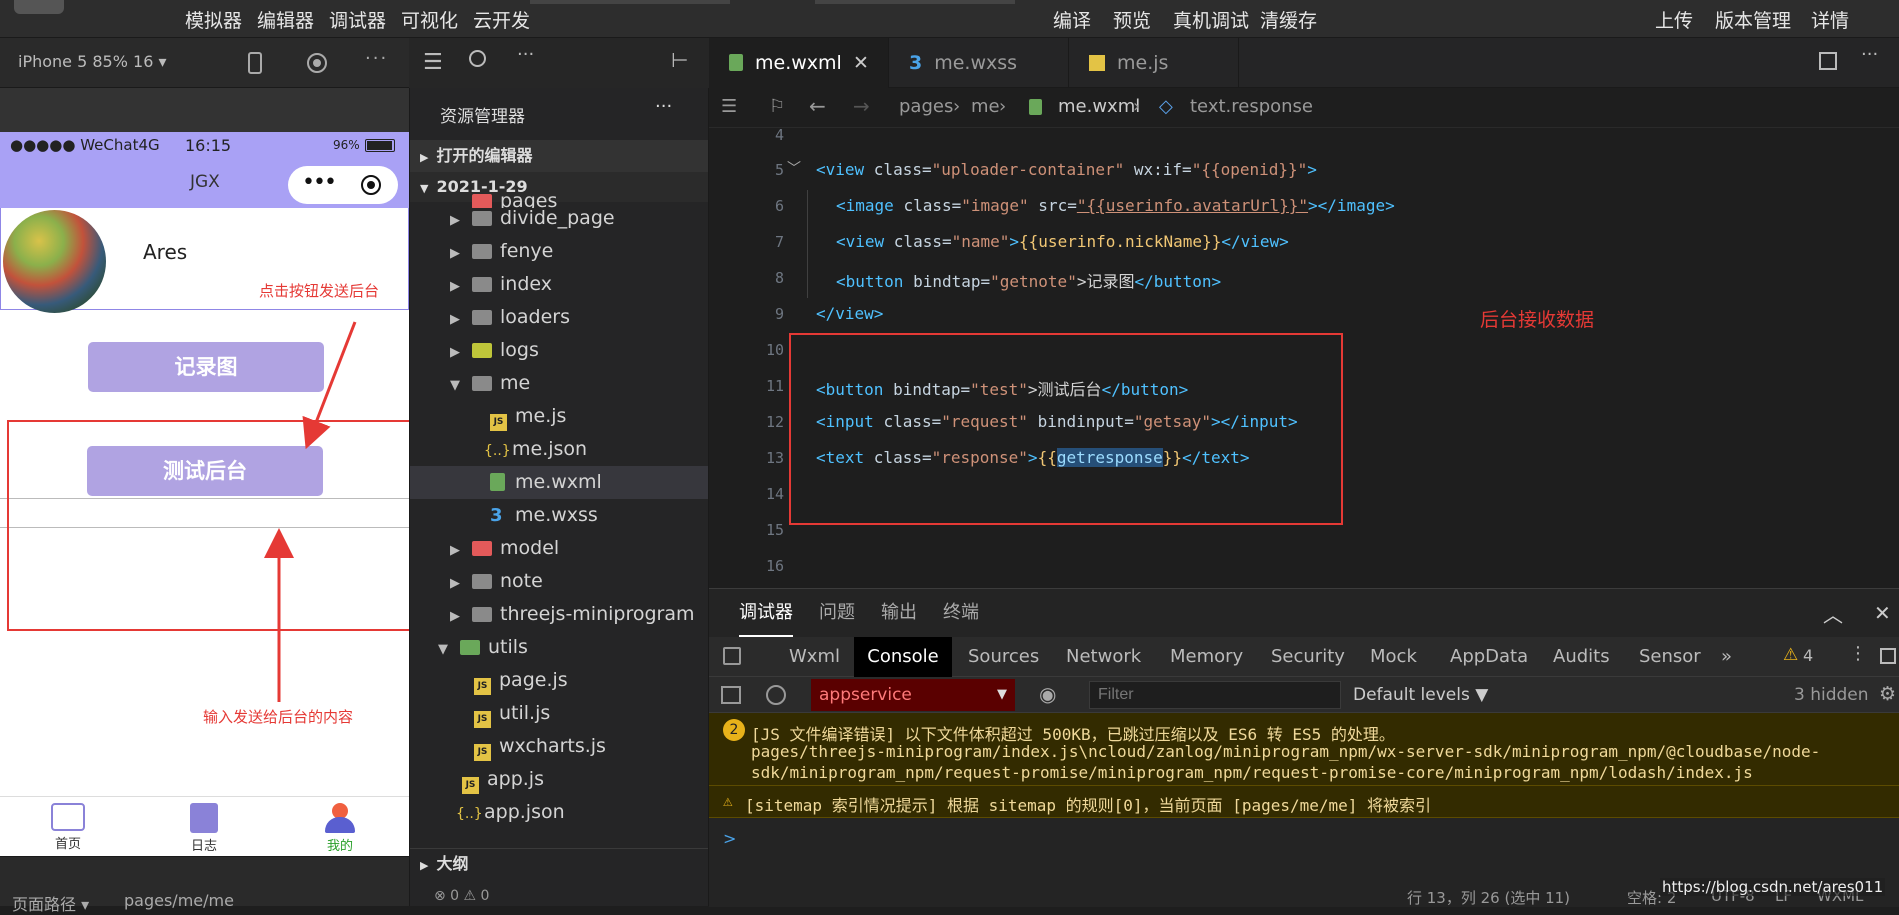  Describe the element at coordinates (559, 863) in the screenshot. I see `outline-section: ▶ 大纲` at that location.